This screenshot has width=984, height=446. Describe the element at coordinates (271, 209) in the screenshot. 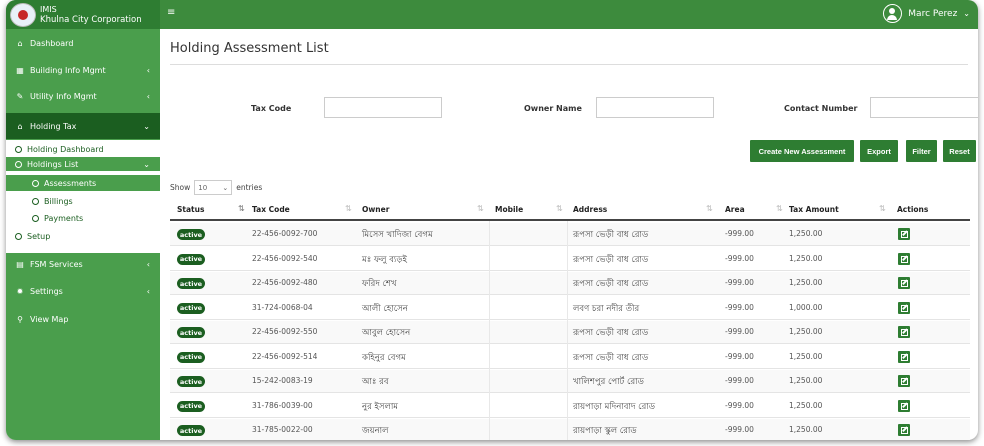

I see `col-tax-code: Tax Code` at that location.